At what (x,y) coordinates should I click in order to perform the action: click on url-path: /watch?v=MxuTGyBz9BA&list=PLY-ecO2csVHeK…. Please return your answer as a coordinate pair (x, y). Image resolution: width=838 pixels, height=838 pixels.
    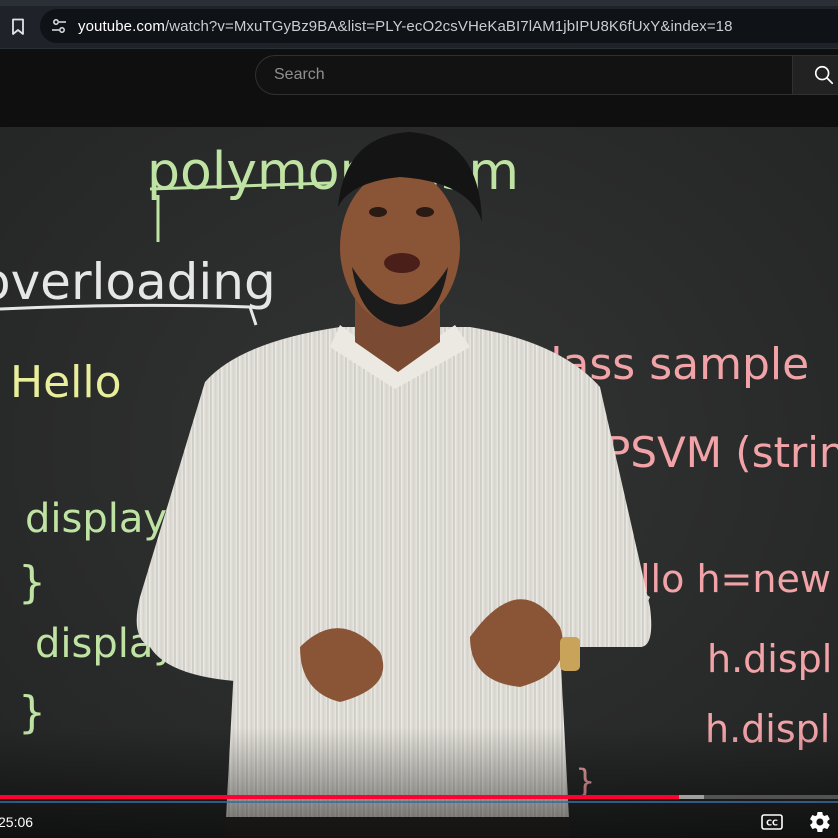
    Looking at the image, I should click on (448, 26).